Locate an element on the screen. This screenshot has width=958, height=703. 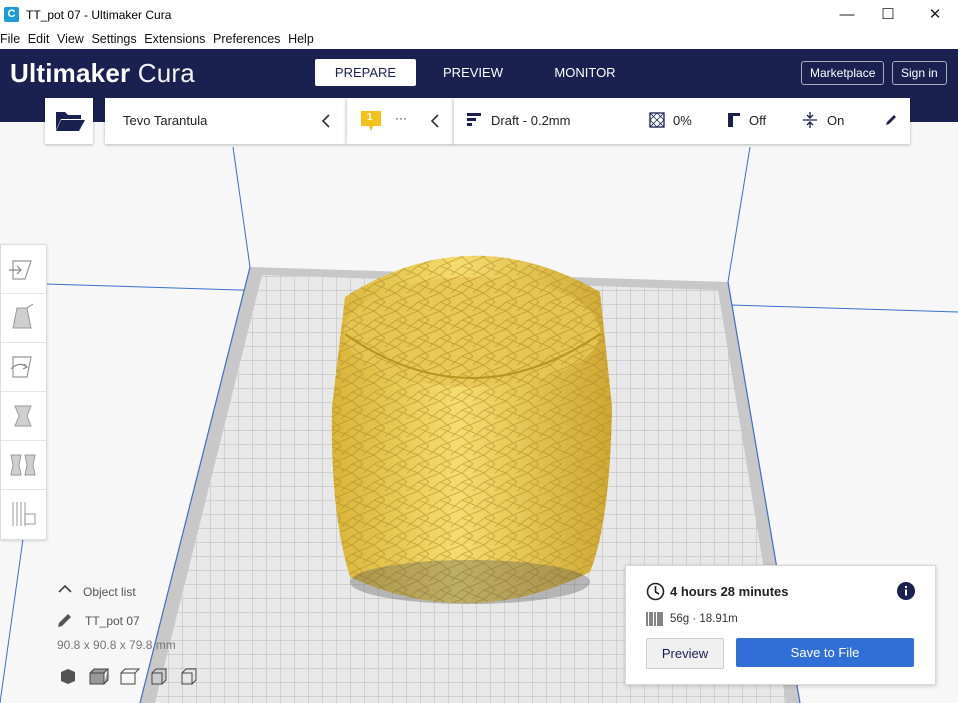
tool-panel is located at coordinates (23, 392).